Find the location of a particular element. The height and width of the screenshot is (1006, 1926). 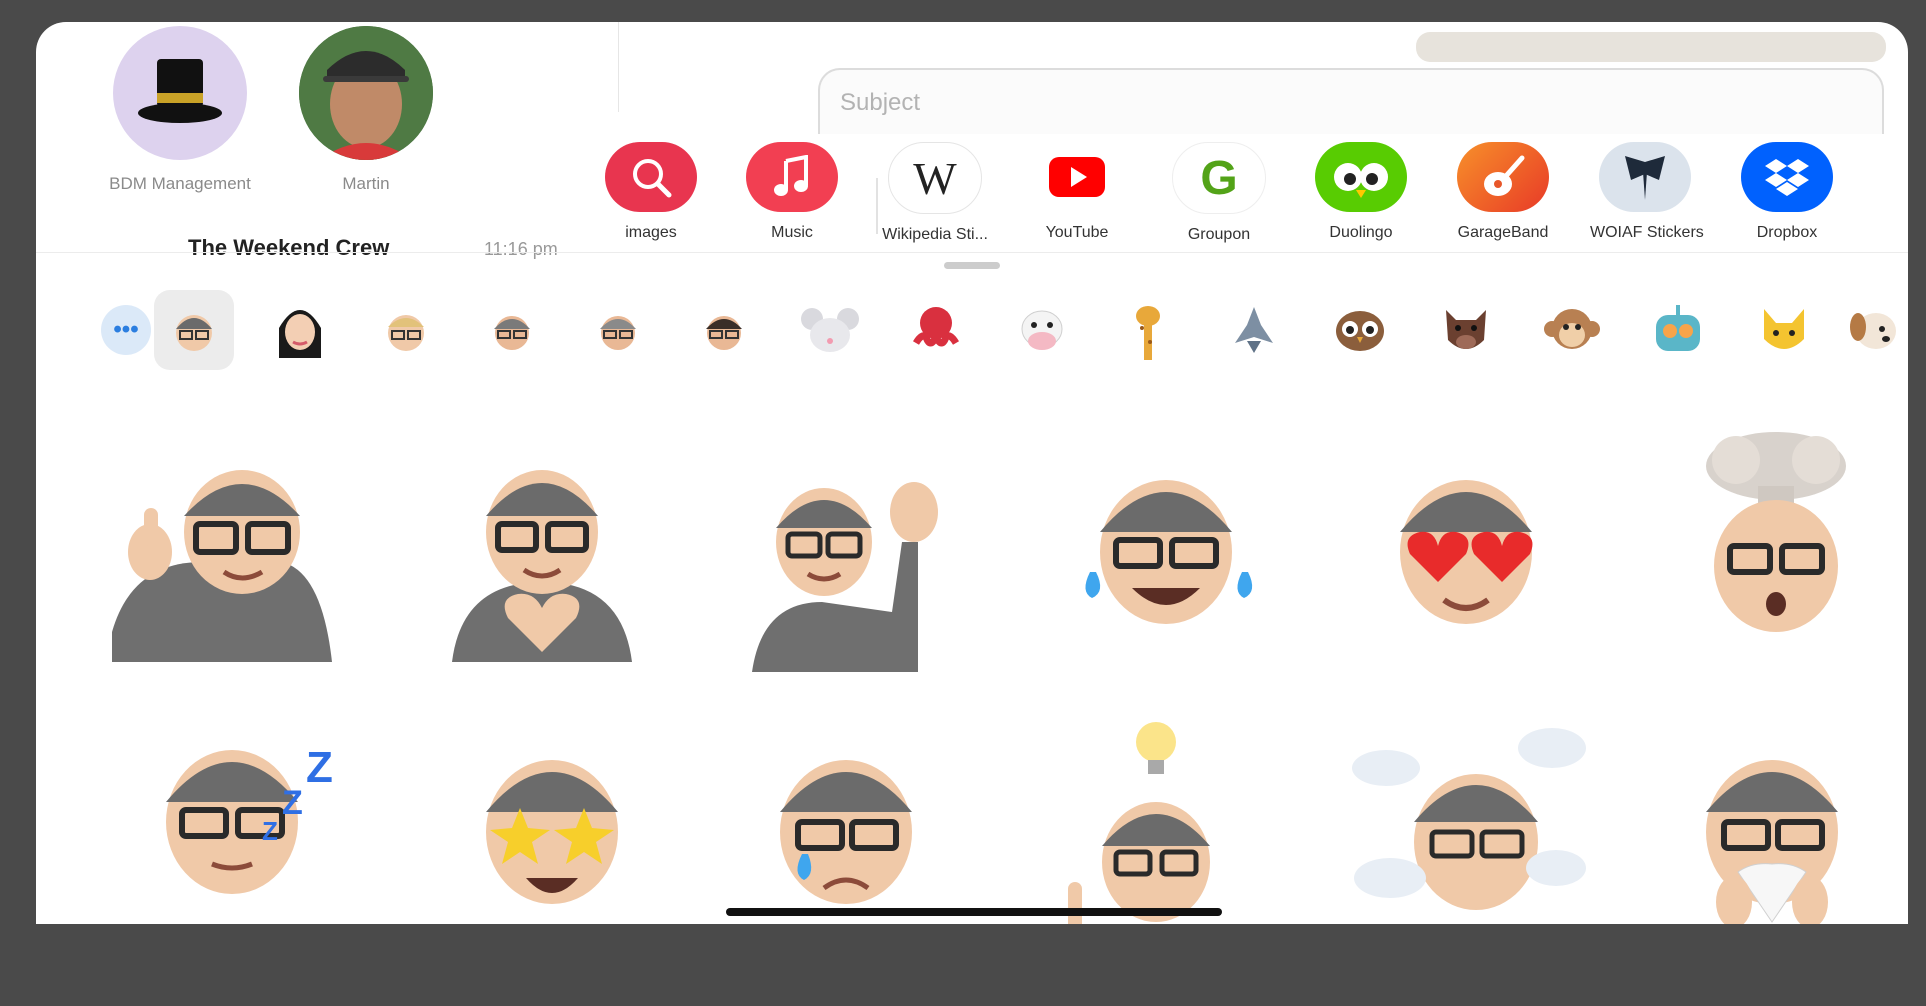

sticker-heart-eyes is located at coordinates (1466, 562).